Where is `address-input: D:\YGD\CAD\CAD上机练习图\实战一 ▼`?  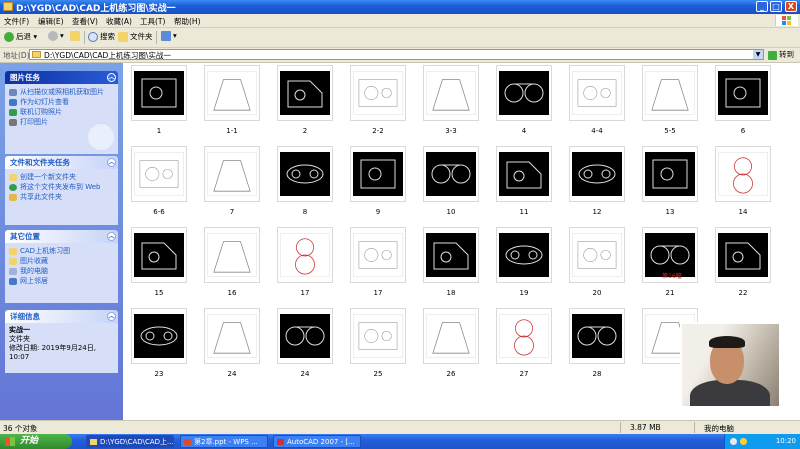
address-input: D:\YGD\CAD\CAD上机练习图\实战一 ▼ is located at coordinates (396, 54).